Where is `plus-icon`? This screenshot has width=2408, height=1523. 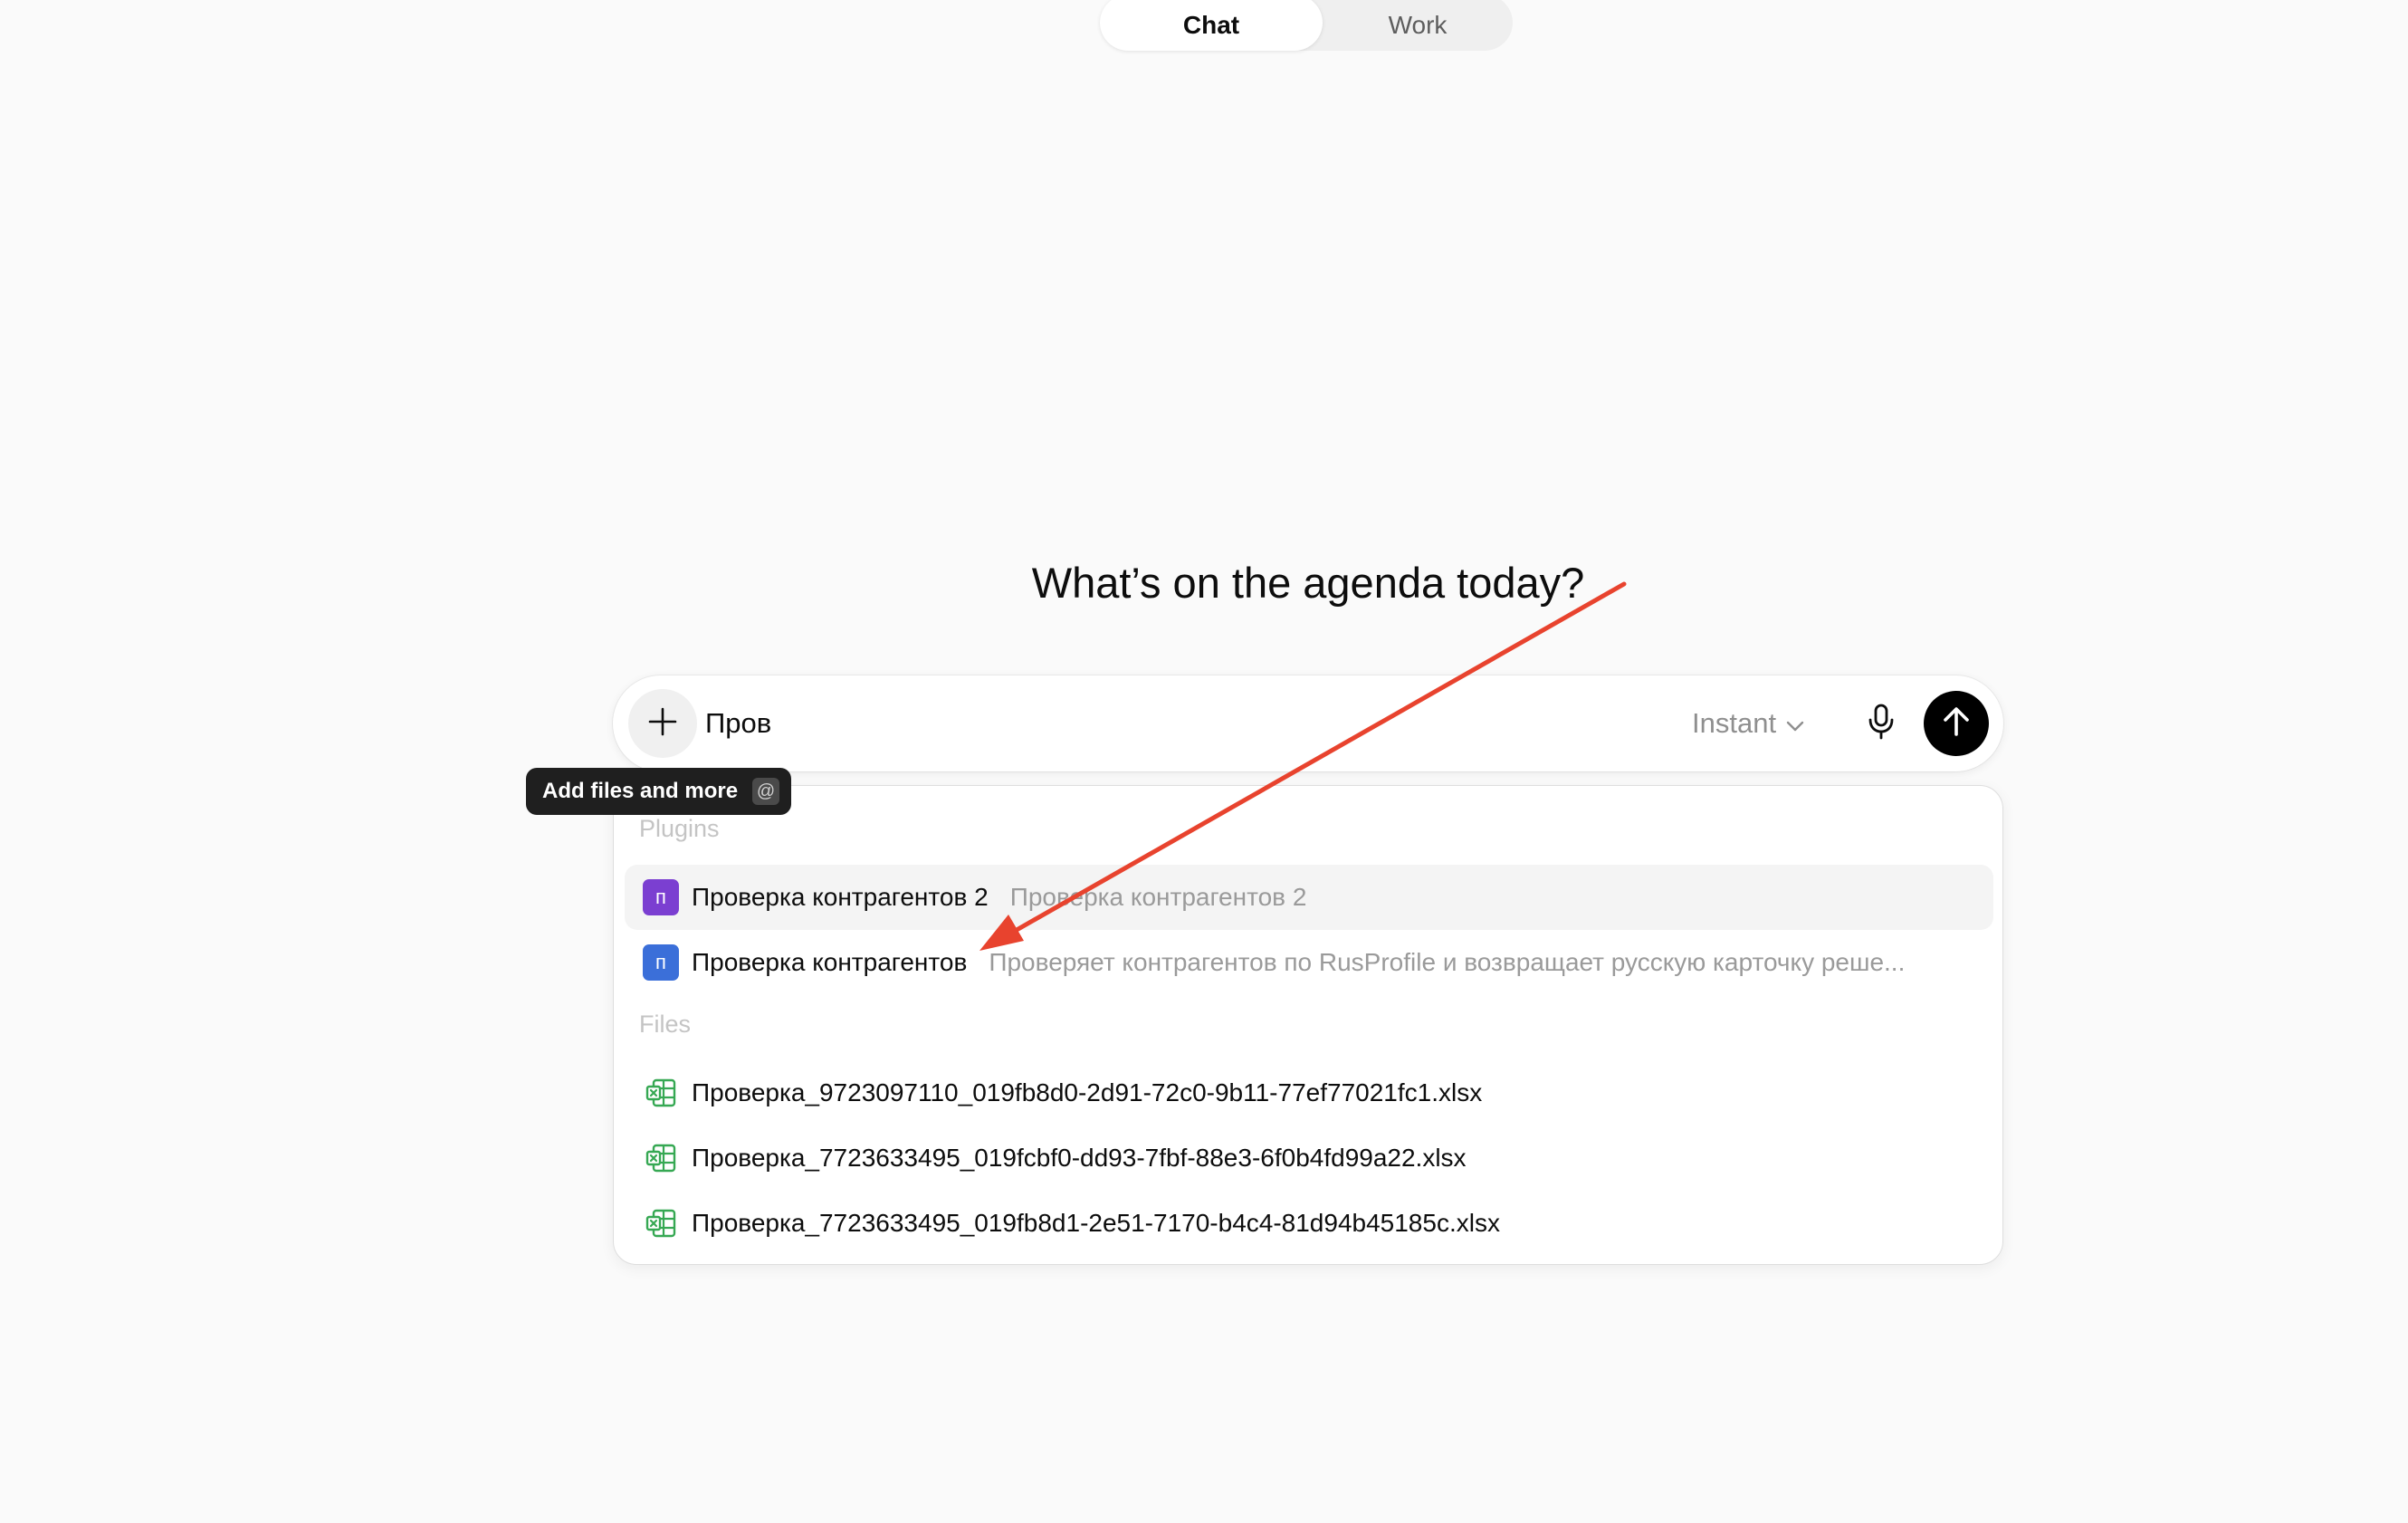 plus-icon is located at coordinates (662, 724).